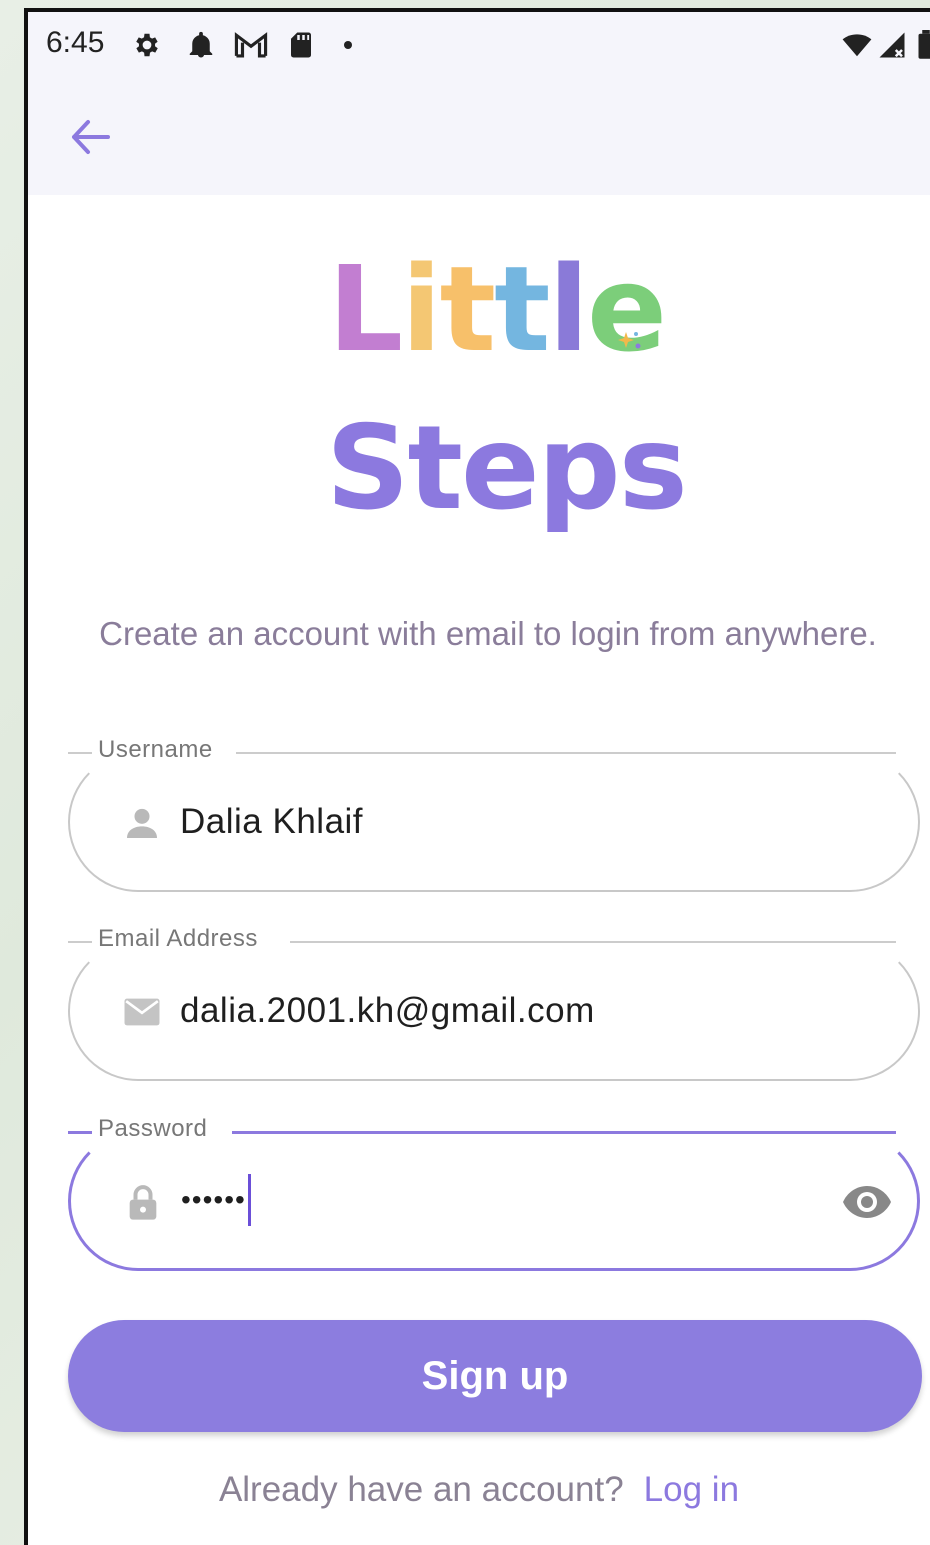 This screenshot has height=1545, width=930. I want to click on signal-icon, so click(892, 45).